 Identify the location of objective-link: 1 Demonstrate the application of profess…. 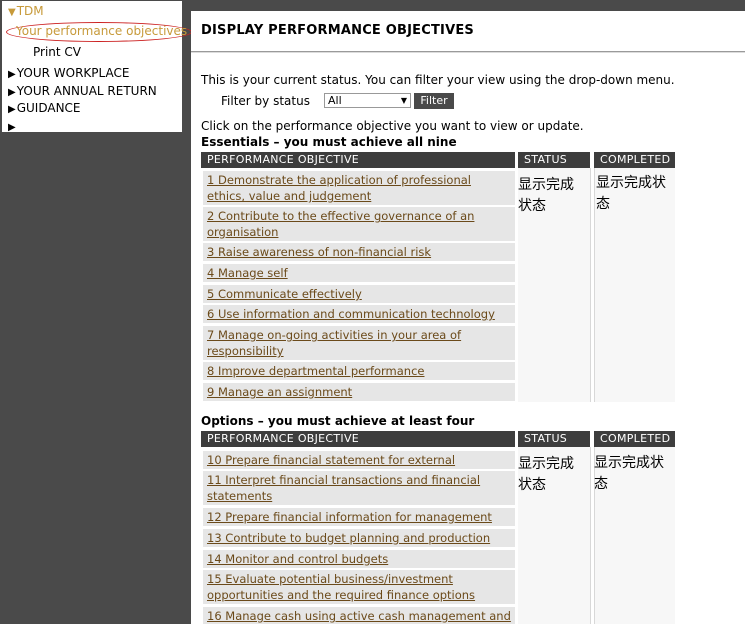
(339, 188).